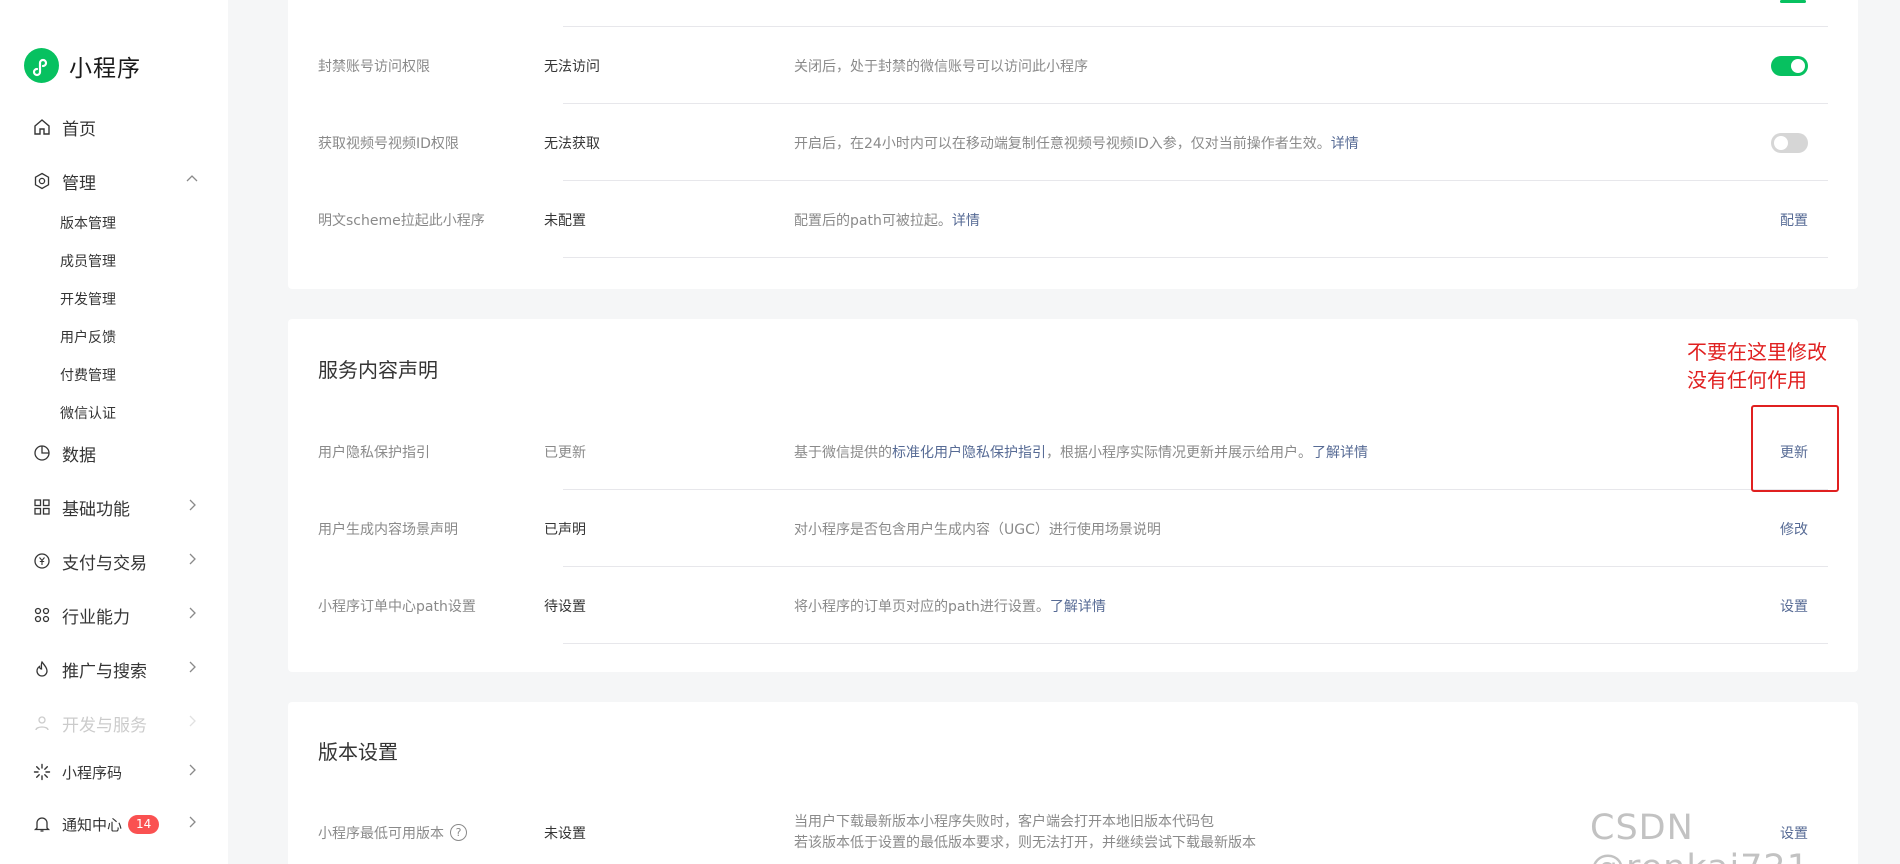 The image size is (1900, 864). What do you see at coordinates (88, 223) in the screenshot?
I see `nav-sub-version: 版本管理` at bounding box center [88, 223].